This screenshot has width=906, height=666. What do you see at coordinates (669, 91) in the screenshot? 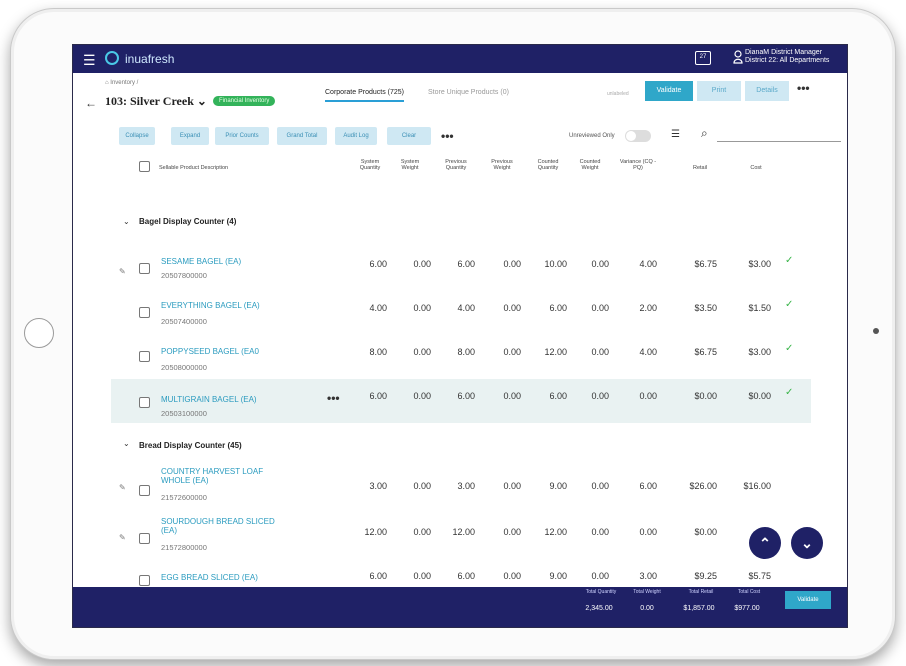
I see `validate-button: Validate` at bounding box center [669, 91].